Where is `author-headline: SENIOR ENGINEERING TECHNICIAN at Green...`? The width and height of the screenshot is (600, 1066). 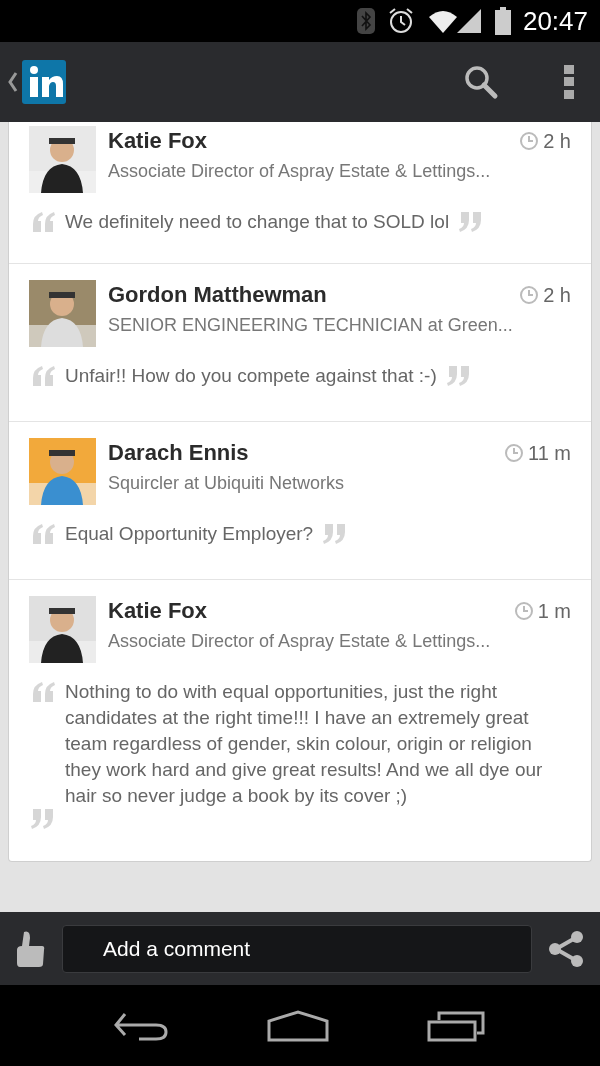
author-headline: SENIOR ENGINEERING TECHNICIAN at Green... is located at coordinates (311, 325).